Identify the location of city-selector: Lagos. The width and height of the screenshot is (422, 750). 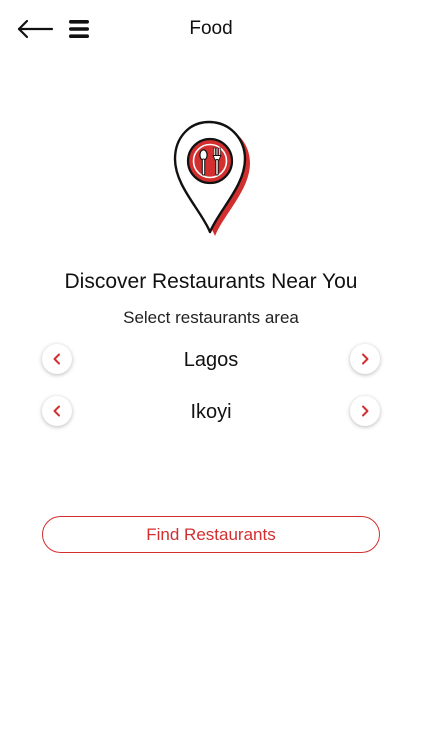
(211, 360).